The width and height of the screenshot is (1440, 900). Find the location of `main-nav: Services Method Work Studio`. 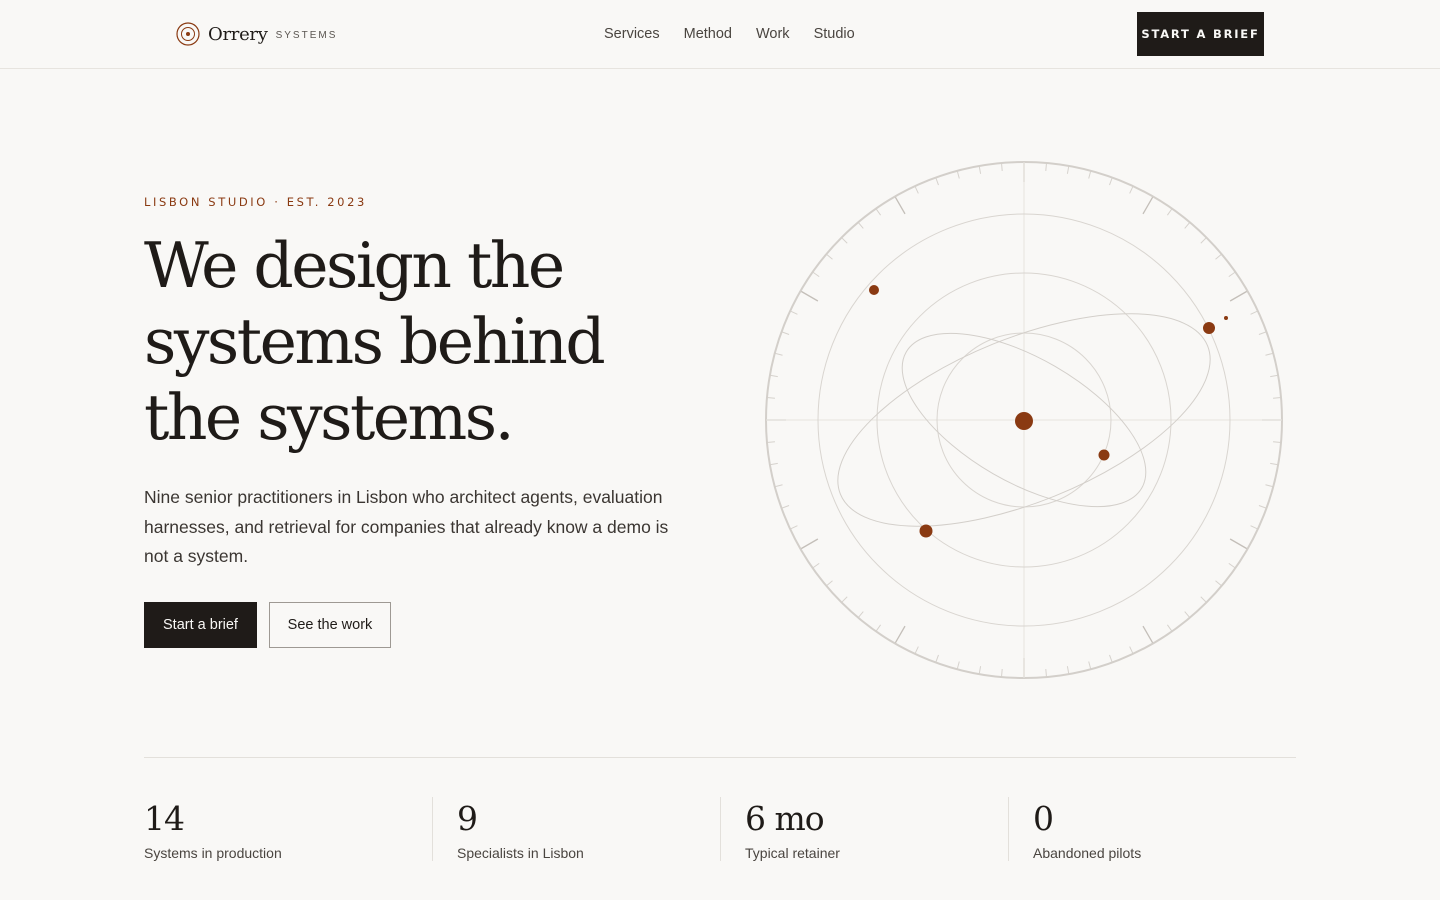

main-nav: Services Method Work Studio is located at coordinates (729, 34).